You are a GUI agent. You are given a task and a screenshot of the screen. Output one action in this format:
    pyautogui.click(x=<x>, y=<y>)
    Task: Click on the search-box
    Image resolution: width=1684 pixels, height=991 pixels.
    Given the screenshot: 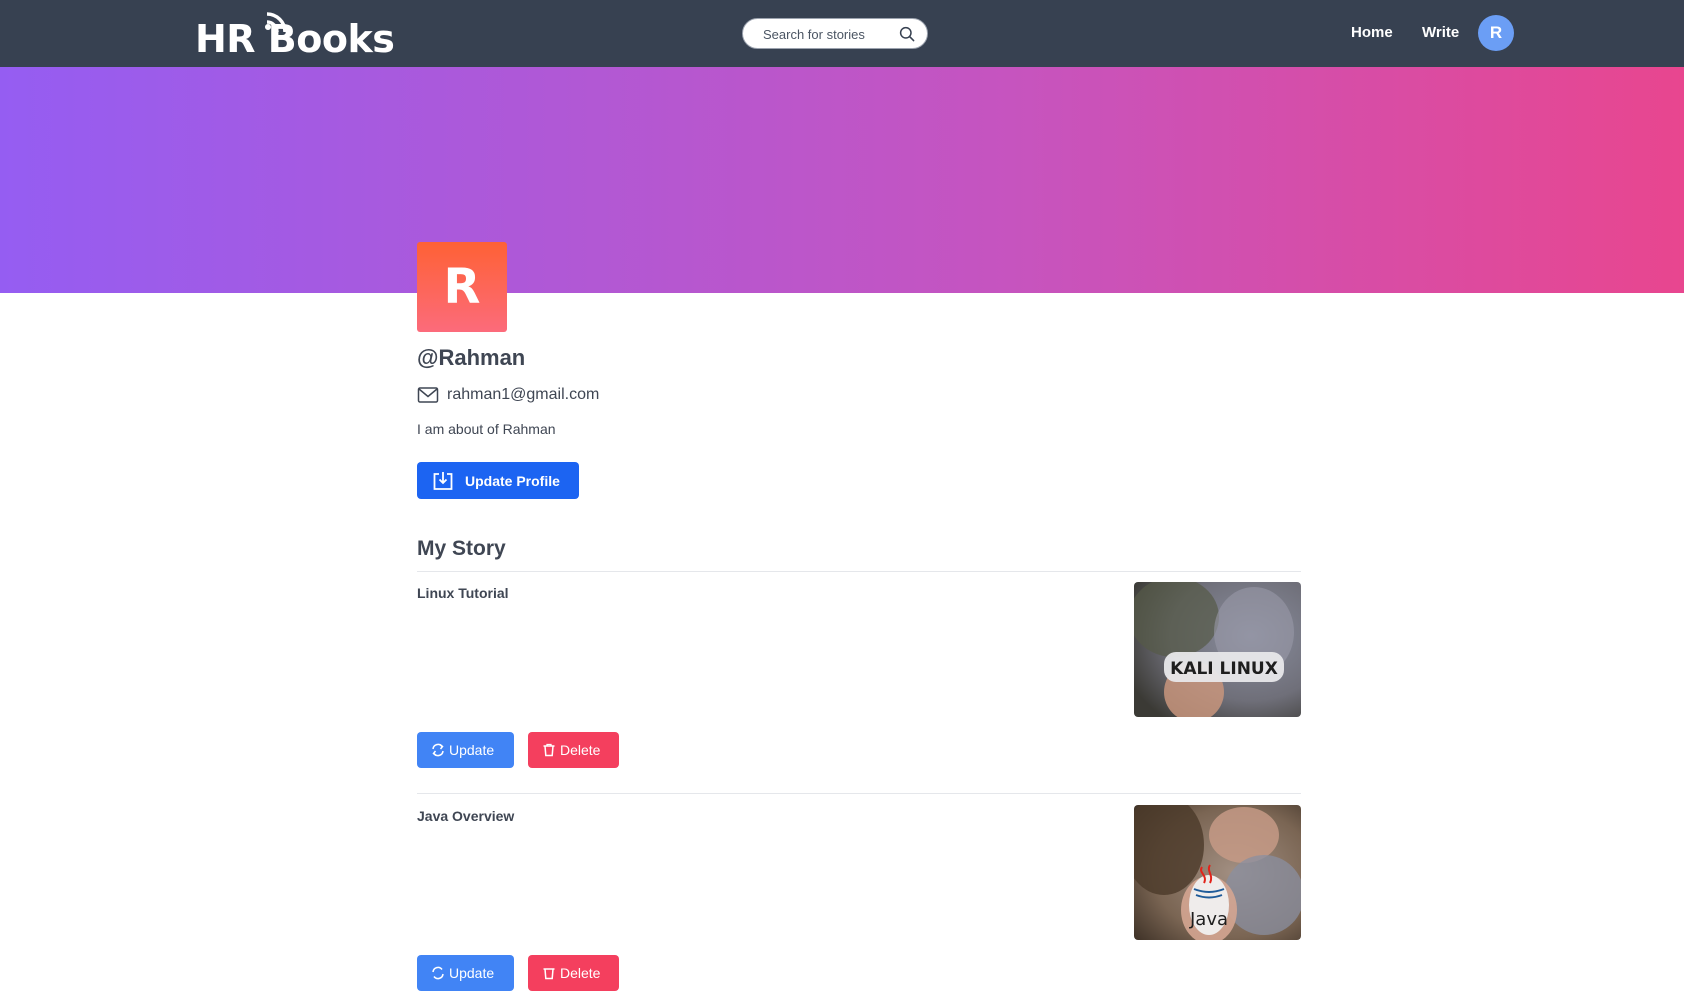 What is the action you would take?
    pyautogui.click(x=835, y=33)
    